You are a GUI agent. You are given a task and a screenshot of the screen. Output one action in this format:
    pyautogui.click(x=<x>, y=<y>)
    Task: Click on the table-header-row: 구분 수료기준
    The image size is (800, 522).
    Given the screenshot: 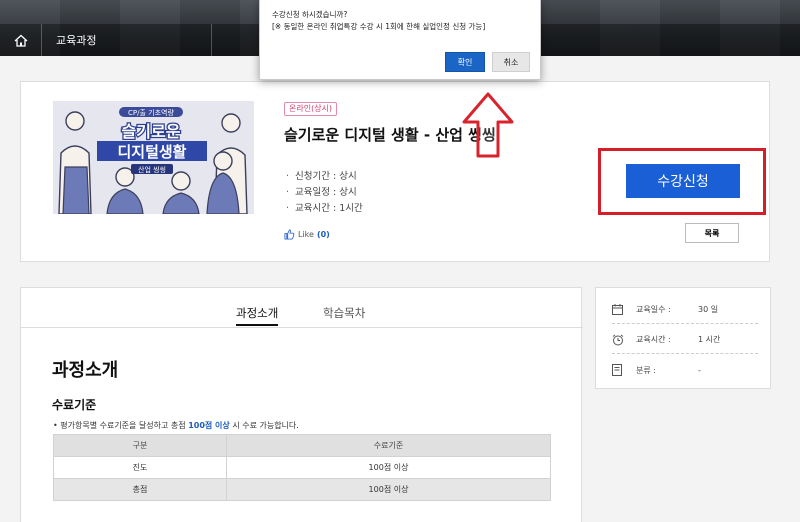 What is the action you would take?
    pyautogui.click(x=302, y=445)
    